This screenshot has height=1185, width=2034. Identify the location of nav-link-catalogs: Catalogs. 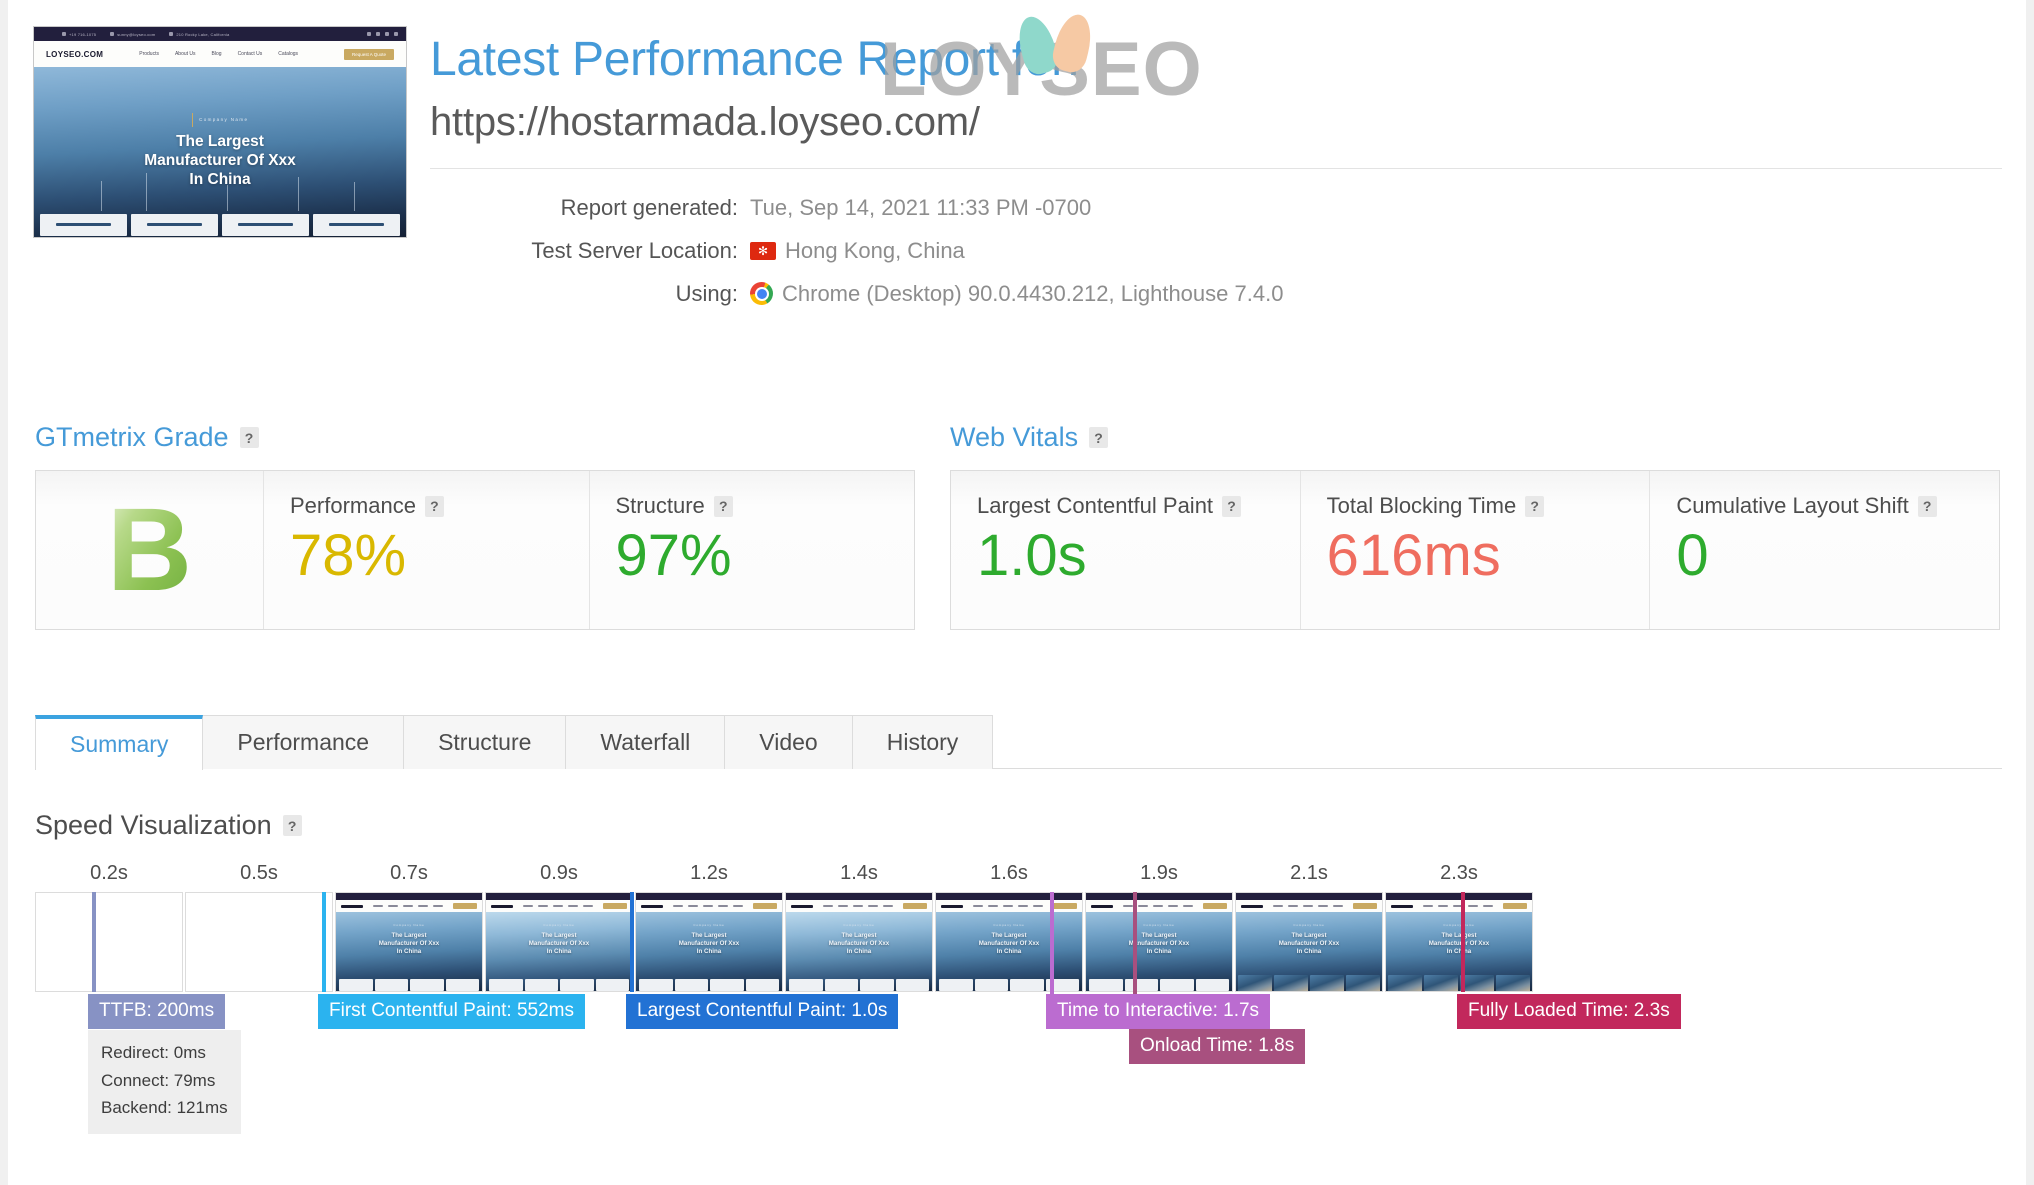
(288, 54).